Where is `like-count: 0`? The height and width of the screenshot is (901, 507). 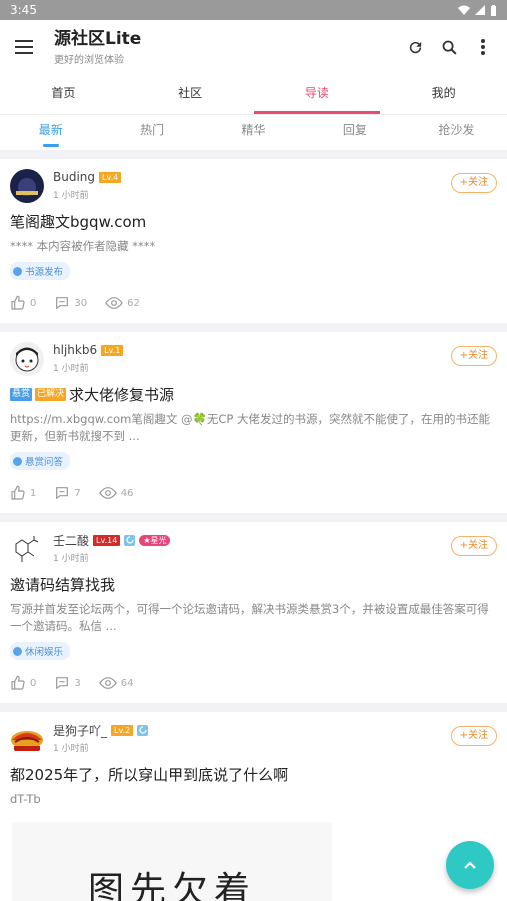
like-count: 0 is located at coordinates (33, 303).